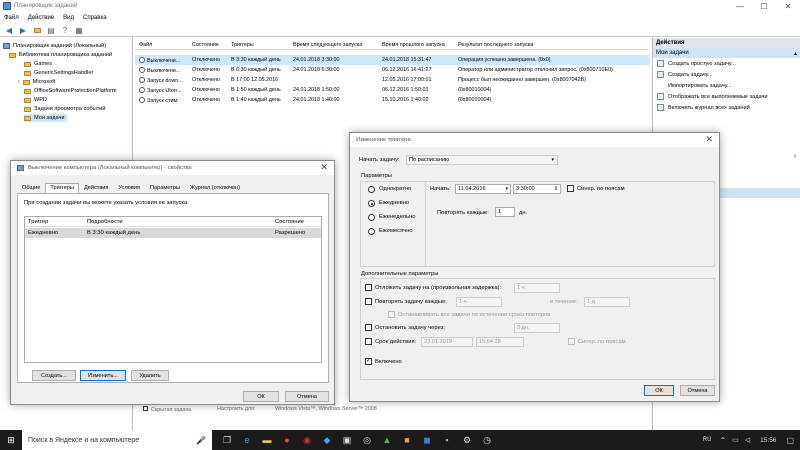 The height and width of the screenshot is (450, 800). Describe the element at coordinates (697, 390) in the screenshot. I see `trigger-cancel-button: Отмена` at that location.